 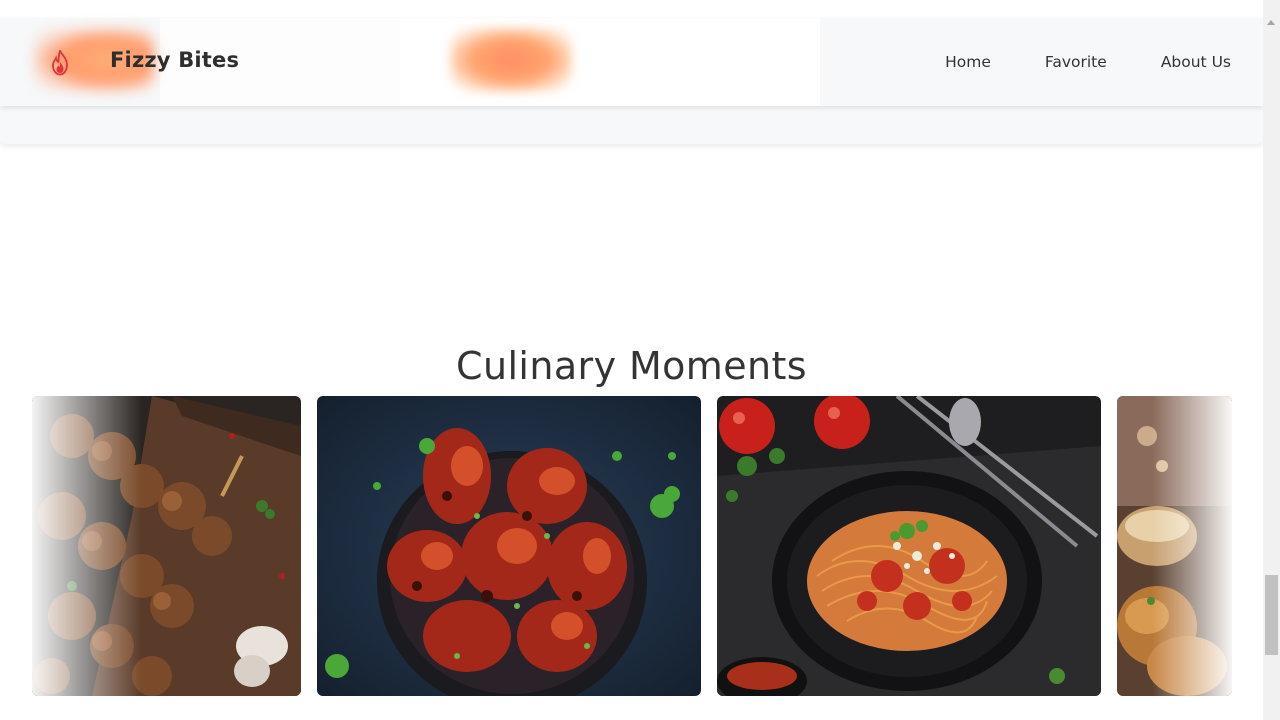 I want to click on decorative-glow, so click(x=511, y=60).